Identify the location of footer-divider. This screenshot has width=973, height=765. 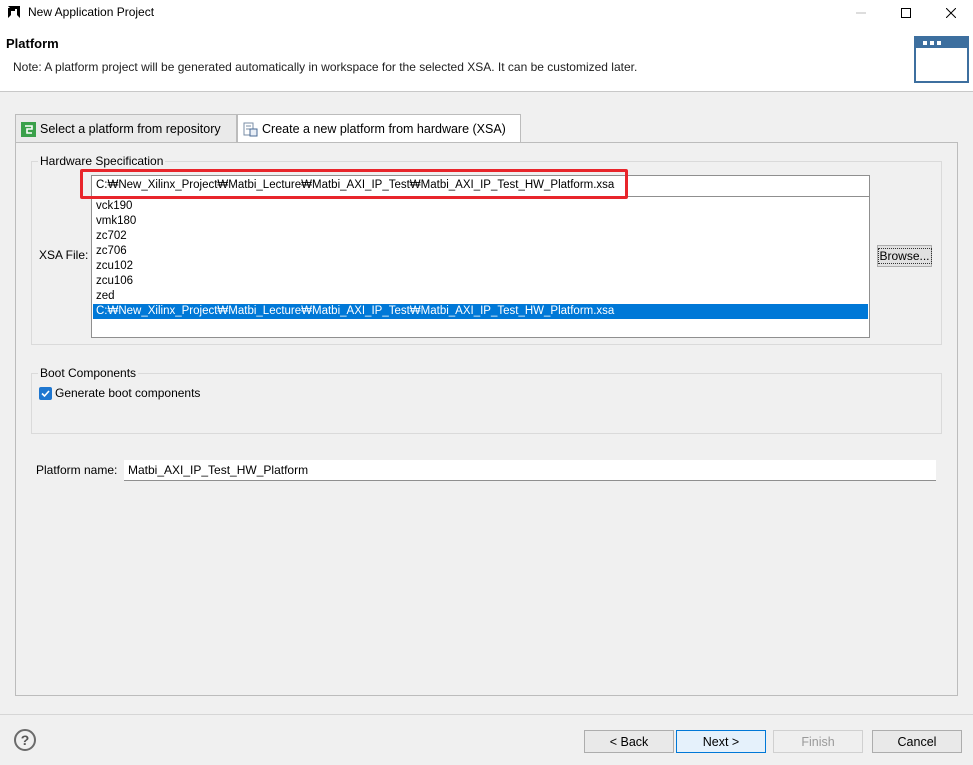
(486, 714).